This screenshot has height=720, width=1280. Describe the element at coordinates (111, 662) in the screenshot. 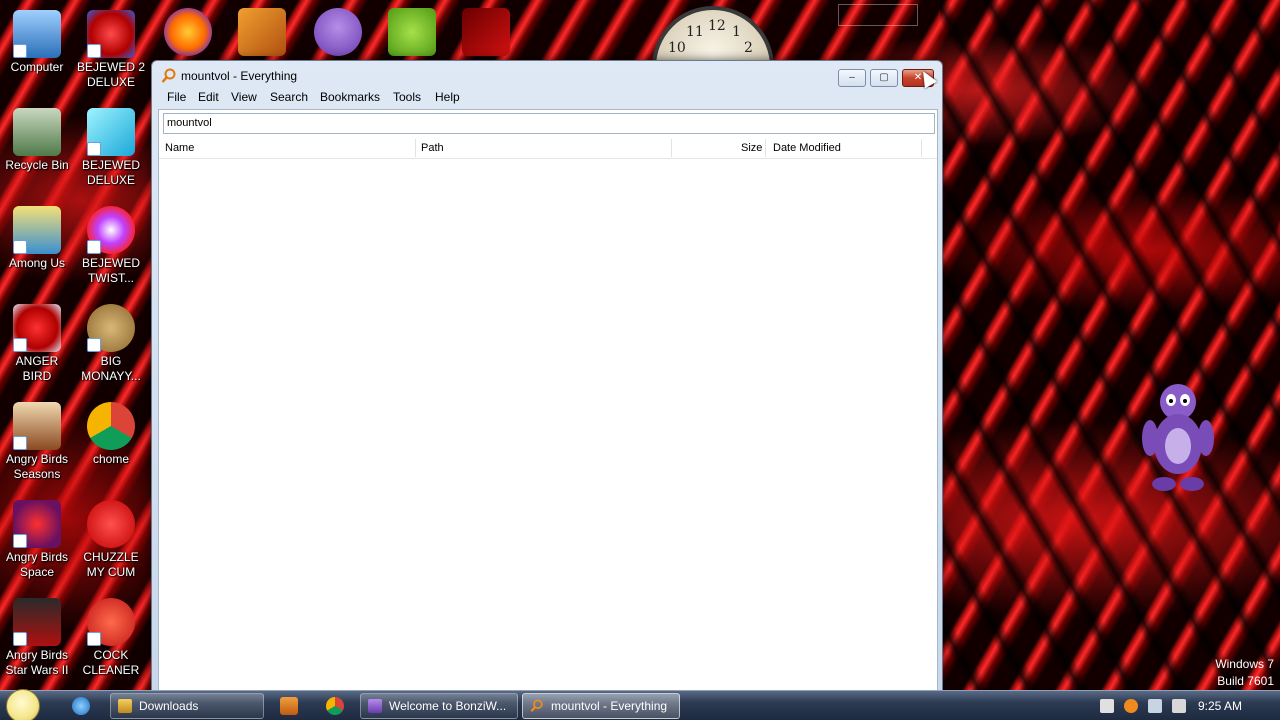

I see `desktop-icon-label: COCK CLEANER` at that location.